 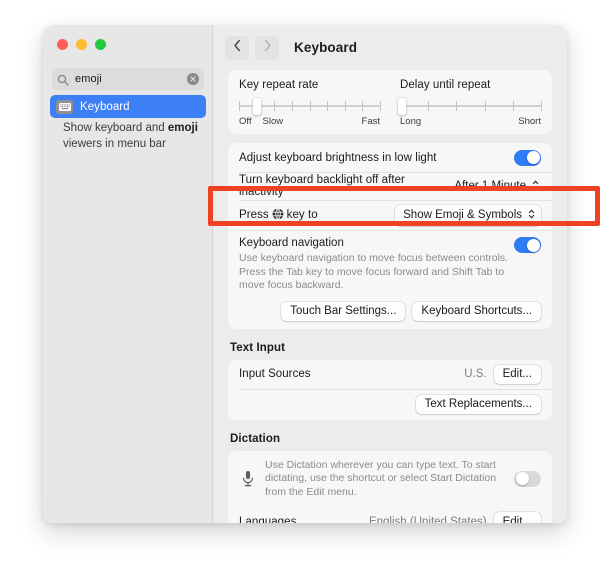 I want to click on sidebar-item-label: Keyboard, so click(x=105, y=106).